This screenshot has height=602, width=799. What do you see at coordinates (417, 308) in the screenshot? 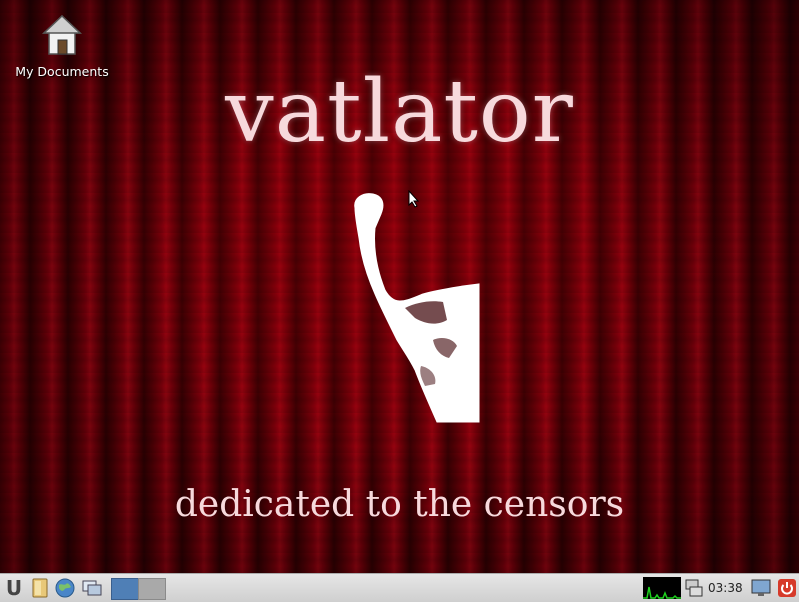
I see `raised-fist-figure` at bounding box center [417, 308].